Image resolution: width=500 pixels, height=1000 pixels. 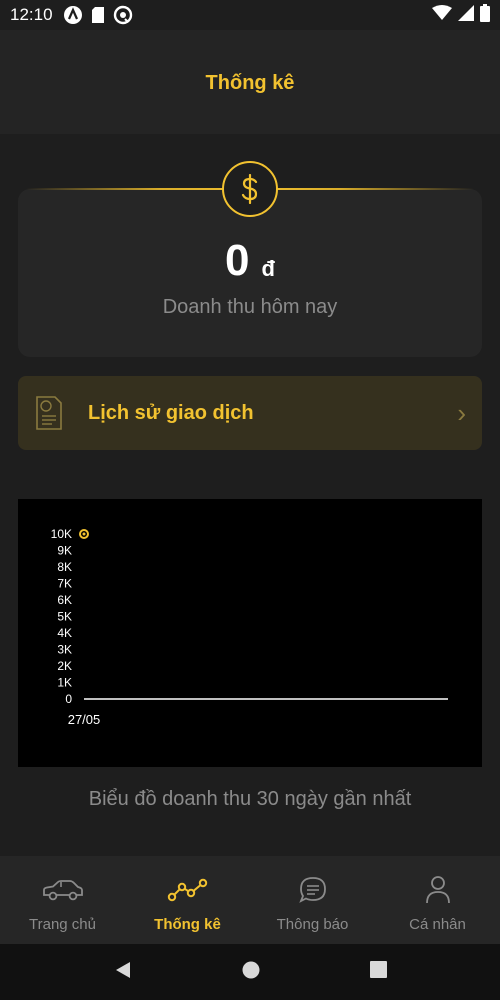 I want to click on nav-item-profile: Cá nhân, so click(x=437, y=900).